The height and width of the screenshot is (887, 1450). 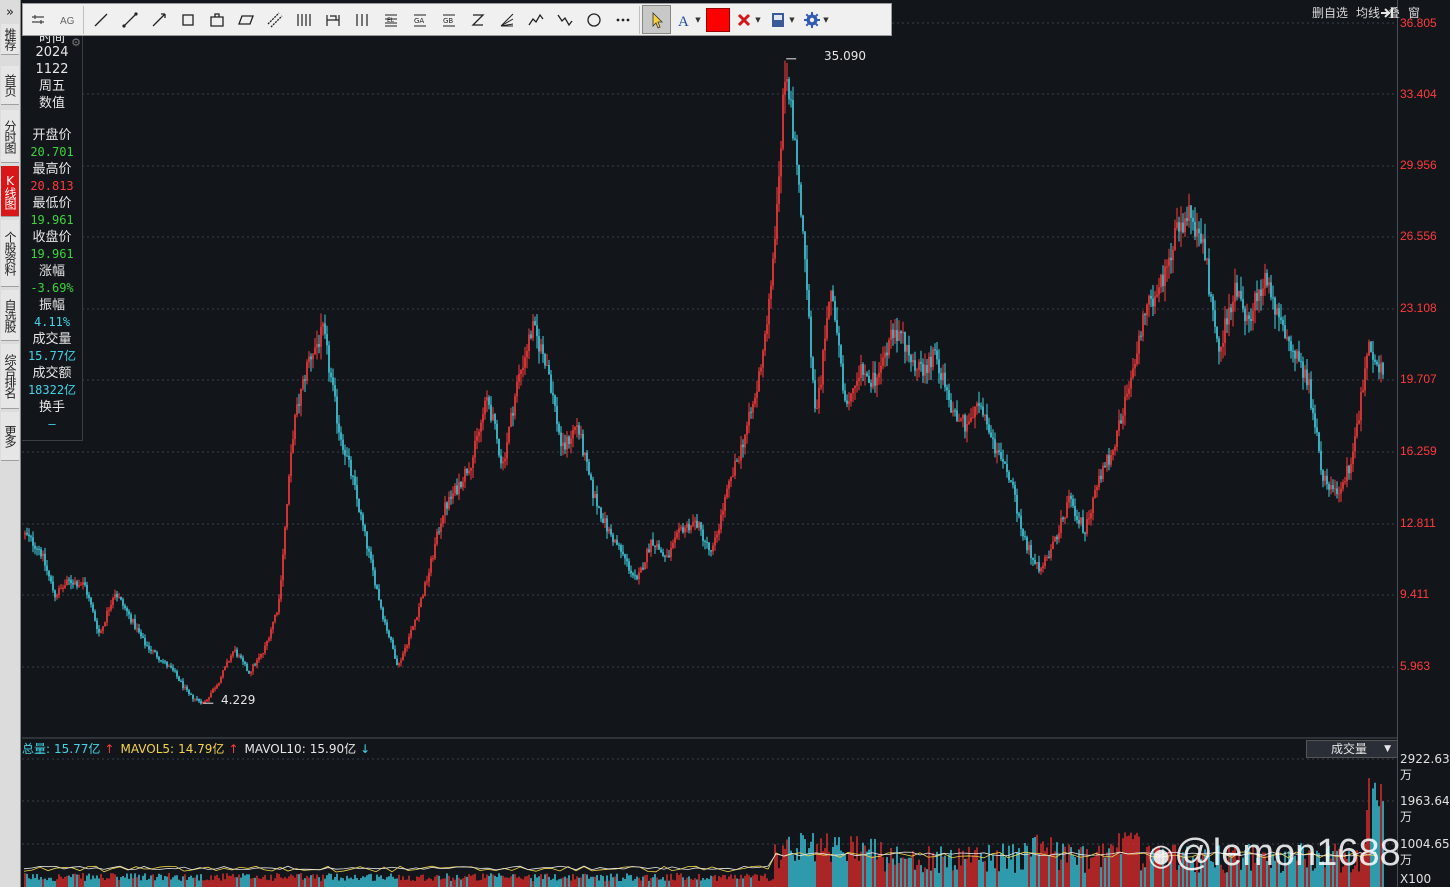 I want to click on save-template-icon: ▼, so click(x=782, y=19).